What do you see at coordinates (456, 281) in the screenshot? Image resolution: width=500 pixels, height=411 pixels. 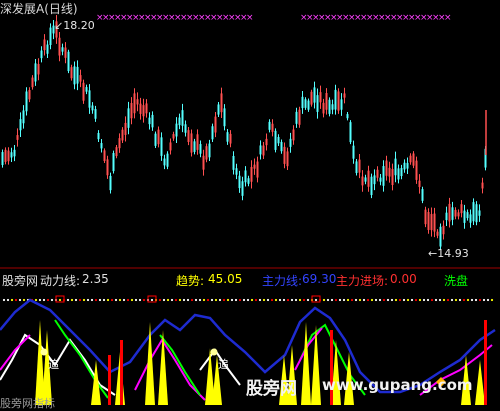 I see `wash-label: 洗盘` at bounding box center [456, 281].